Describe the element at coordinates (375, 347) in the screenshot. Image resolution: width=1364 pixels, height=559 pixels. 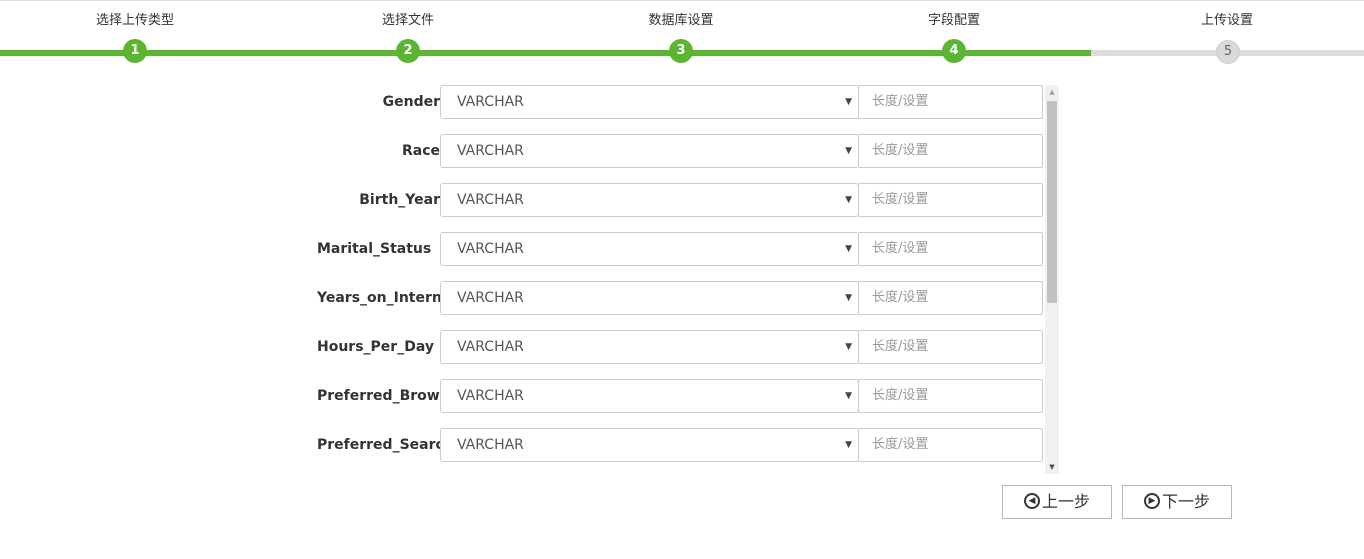
I see `field-name: Hours_Per_Day` at that location.